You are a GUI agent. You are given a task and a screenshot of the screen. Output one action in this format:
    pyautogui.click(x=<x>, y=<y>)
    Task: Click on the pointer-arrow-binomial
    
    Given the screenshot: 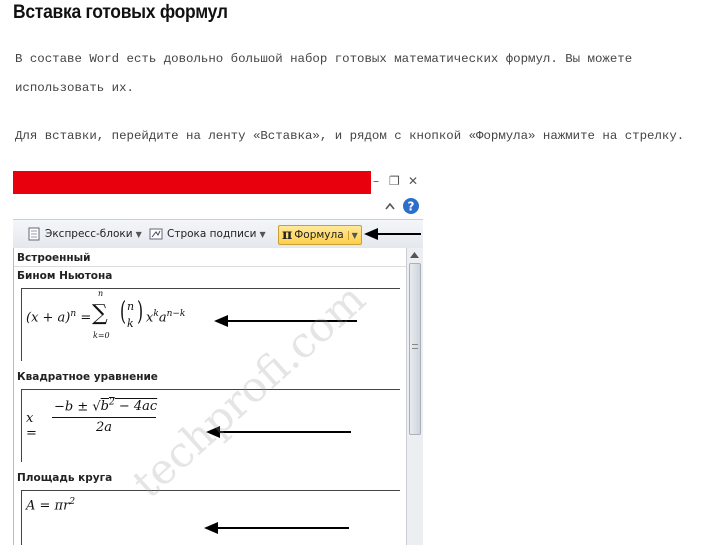 What is the action you would take?
    pyautogui.click(x=221, y=321)
    